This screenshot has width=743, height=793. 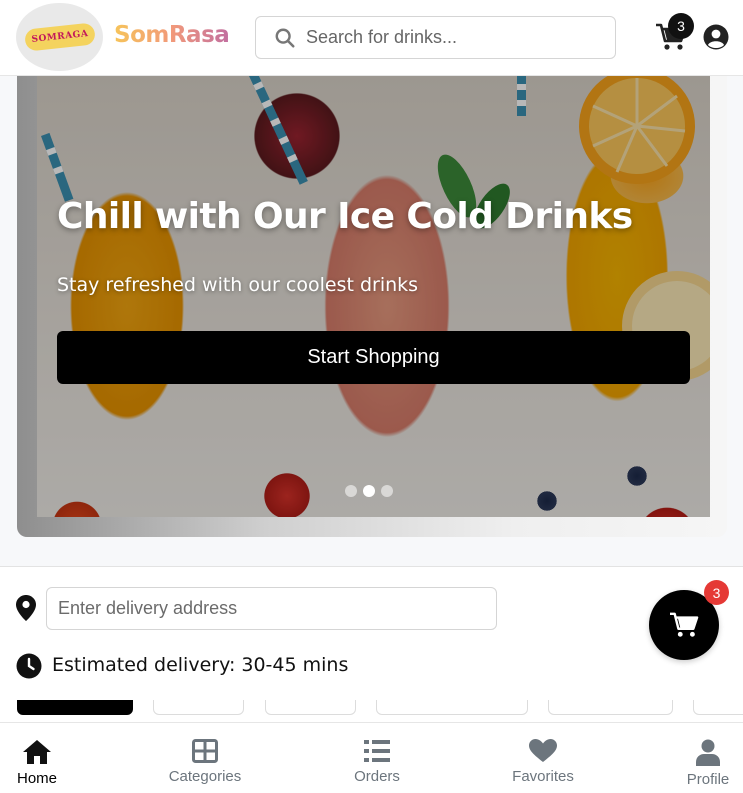 I want to click on nav-item-label: Orders, so click(x=377, y=776).